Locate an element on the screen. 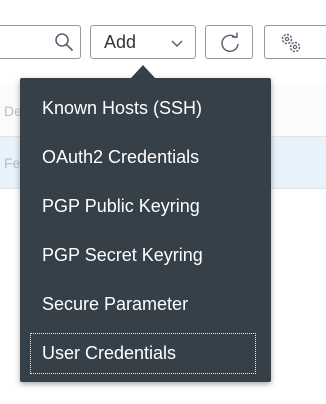 The width and height of the screenshot is (326, 404). menu-item-user-credentials: User Credentials is located at coordinates (145, 353).